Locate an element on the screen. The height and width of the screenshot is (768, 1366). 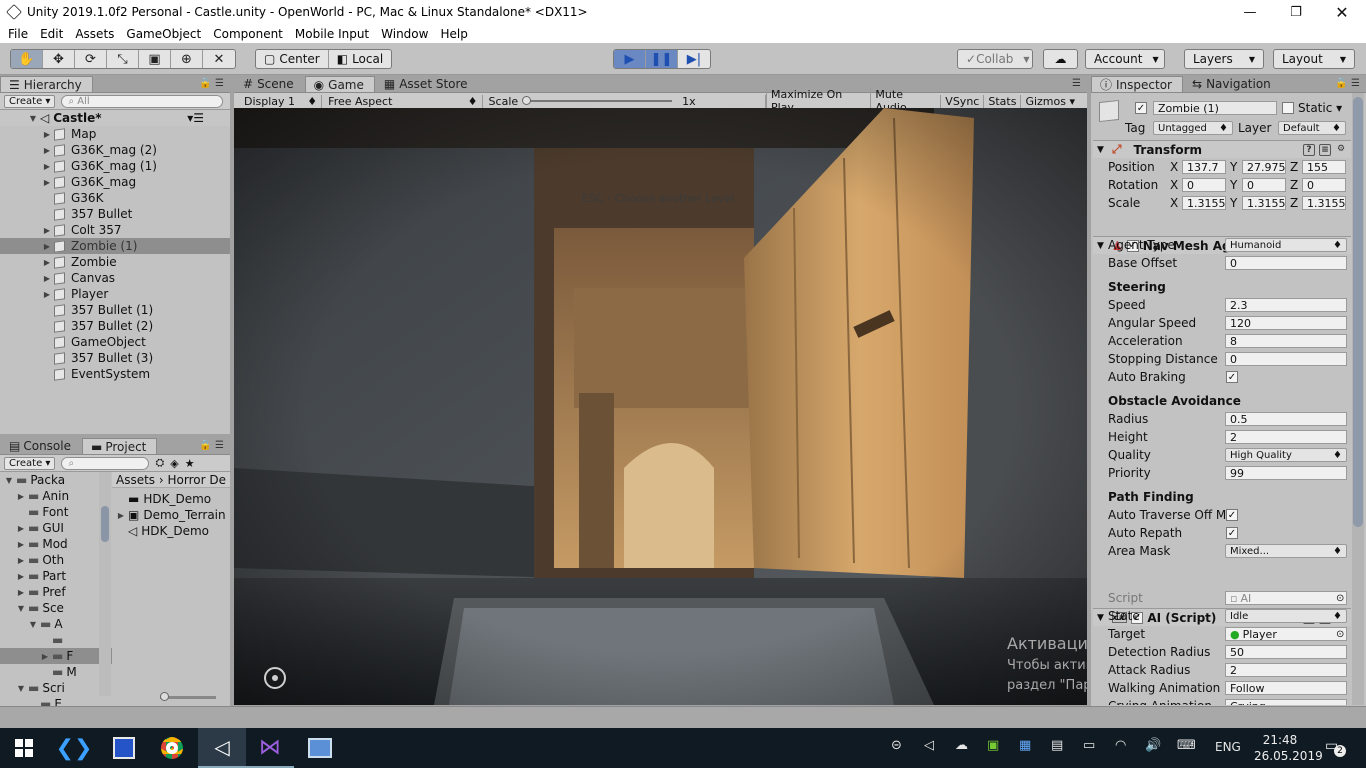
hierarchy-item: ▶ Canvas is located at coordinates (115, 278).